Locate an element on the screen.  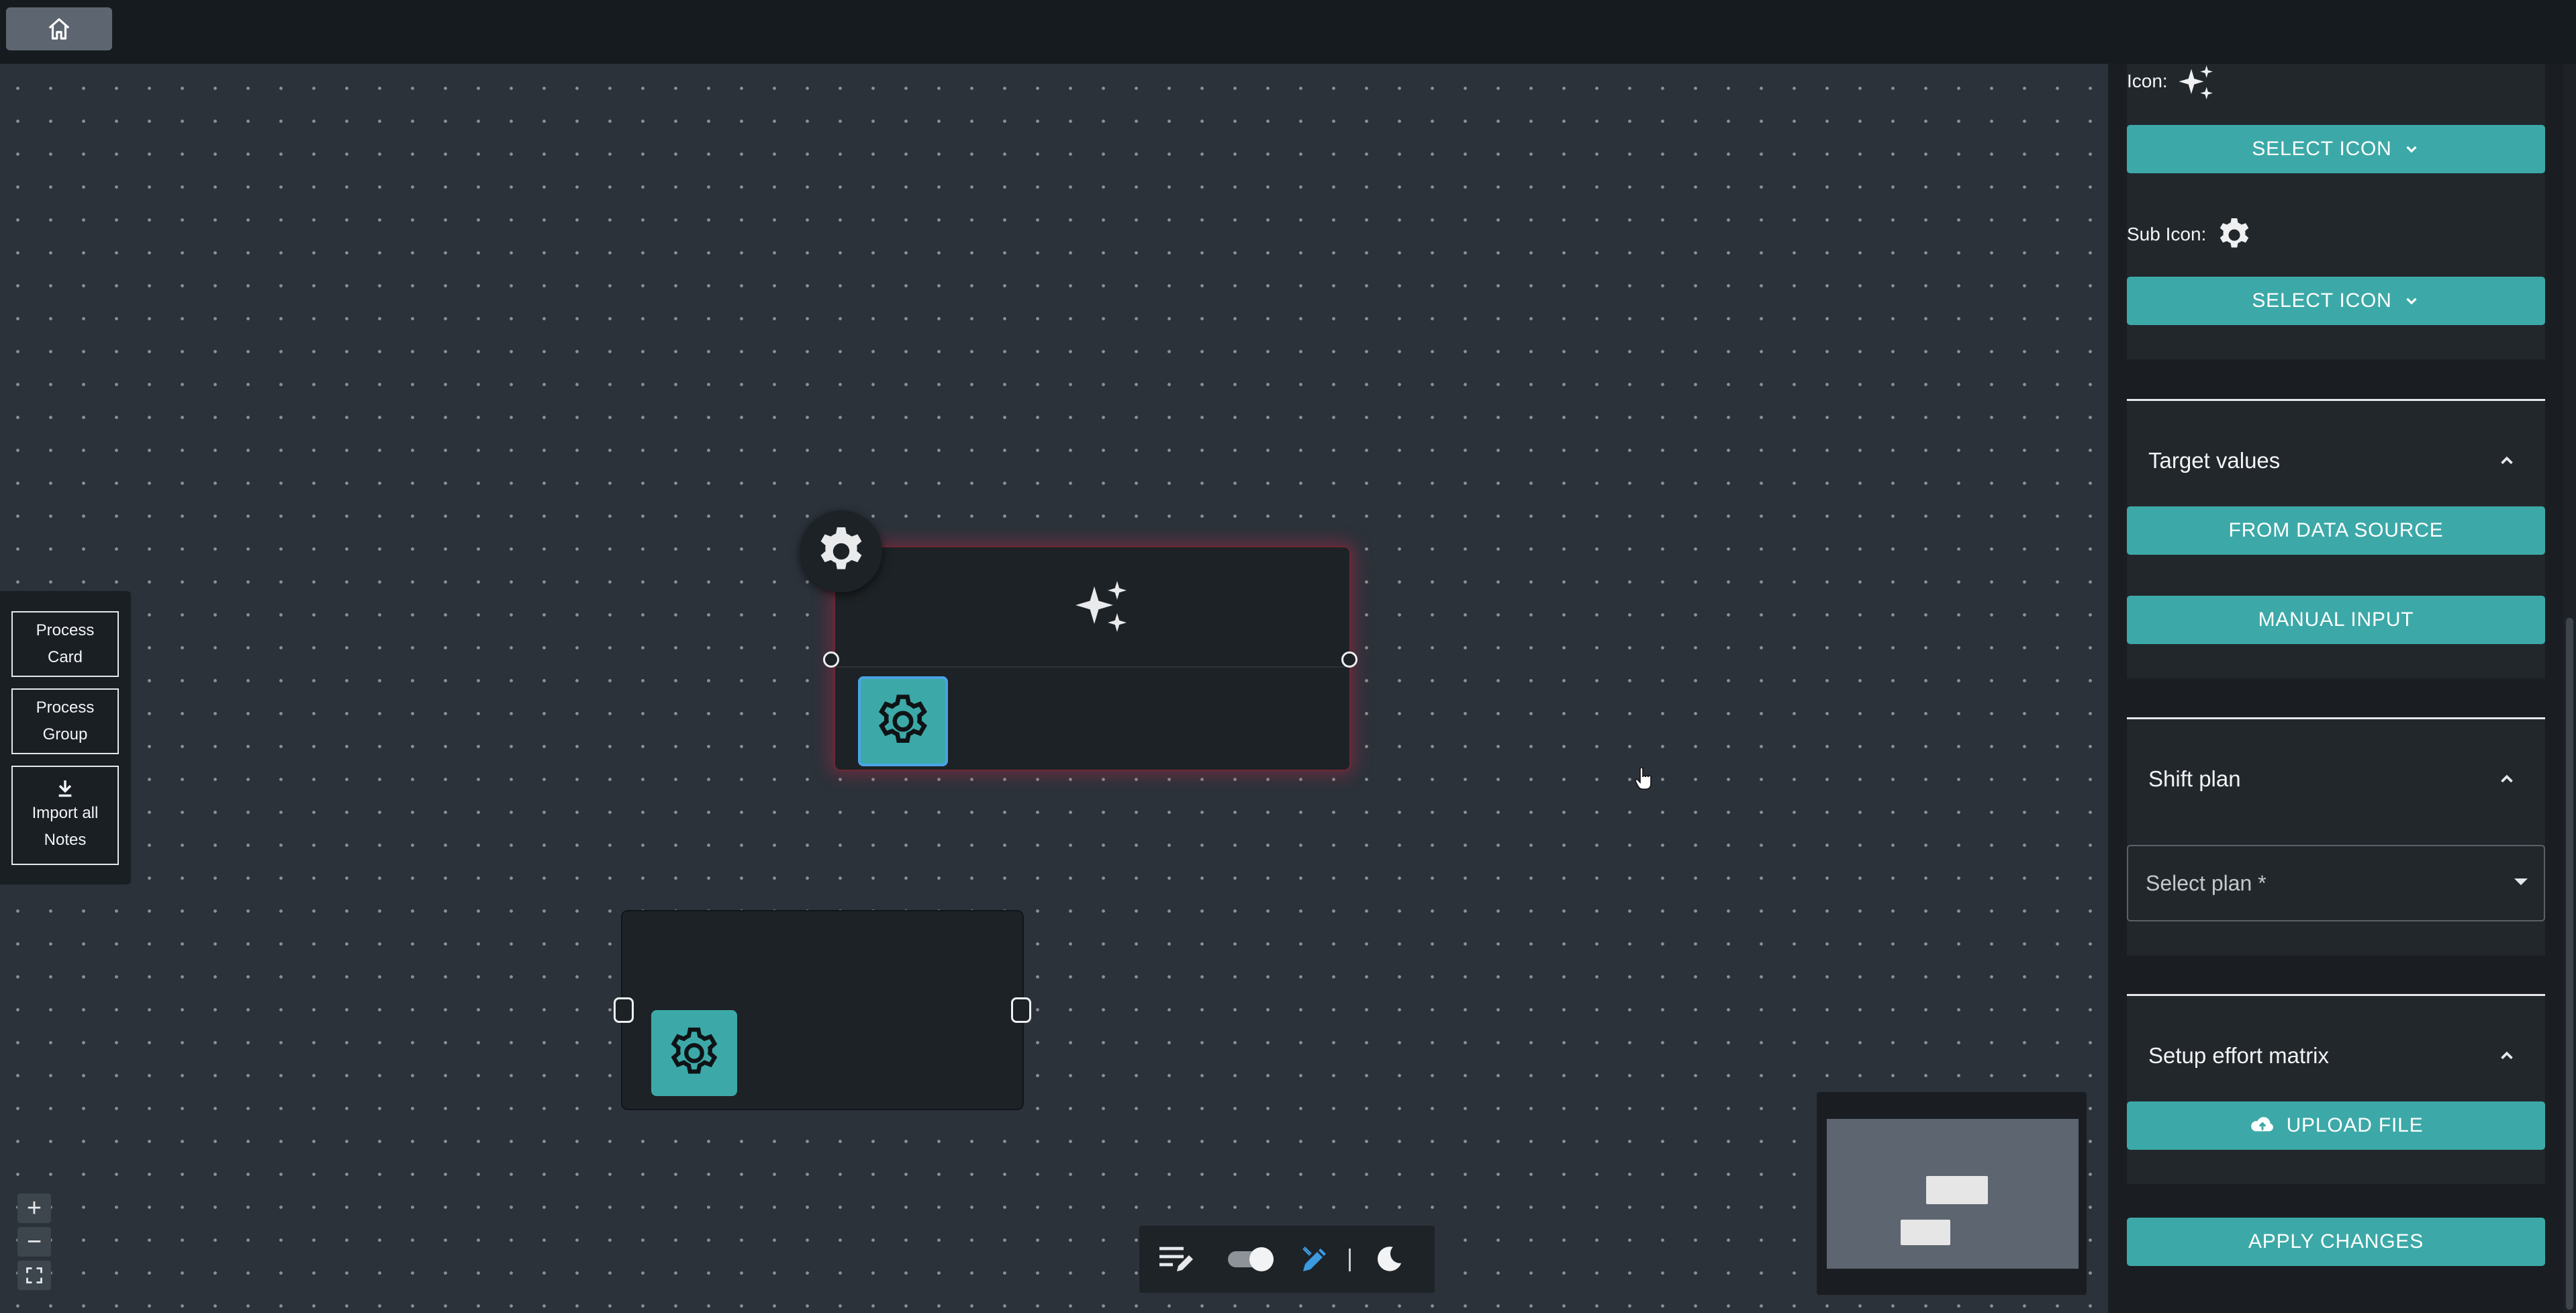
select-icon-button: SELECT ICON is located at coordinates (2336, 149).